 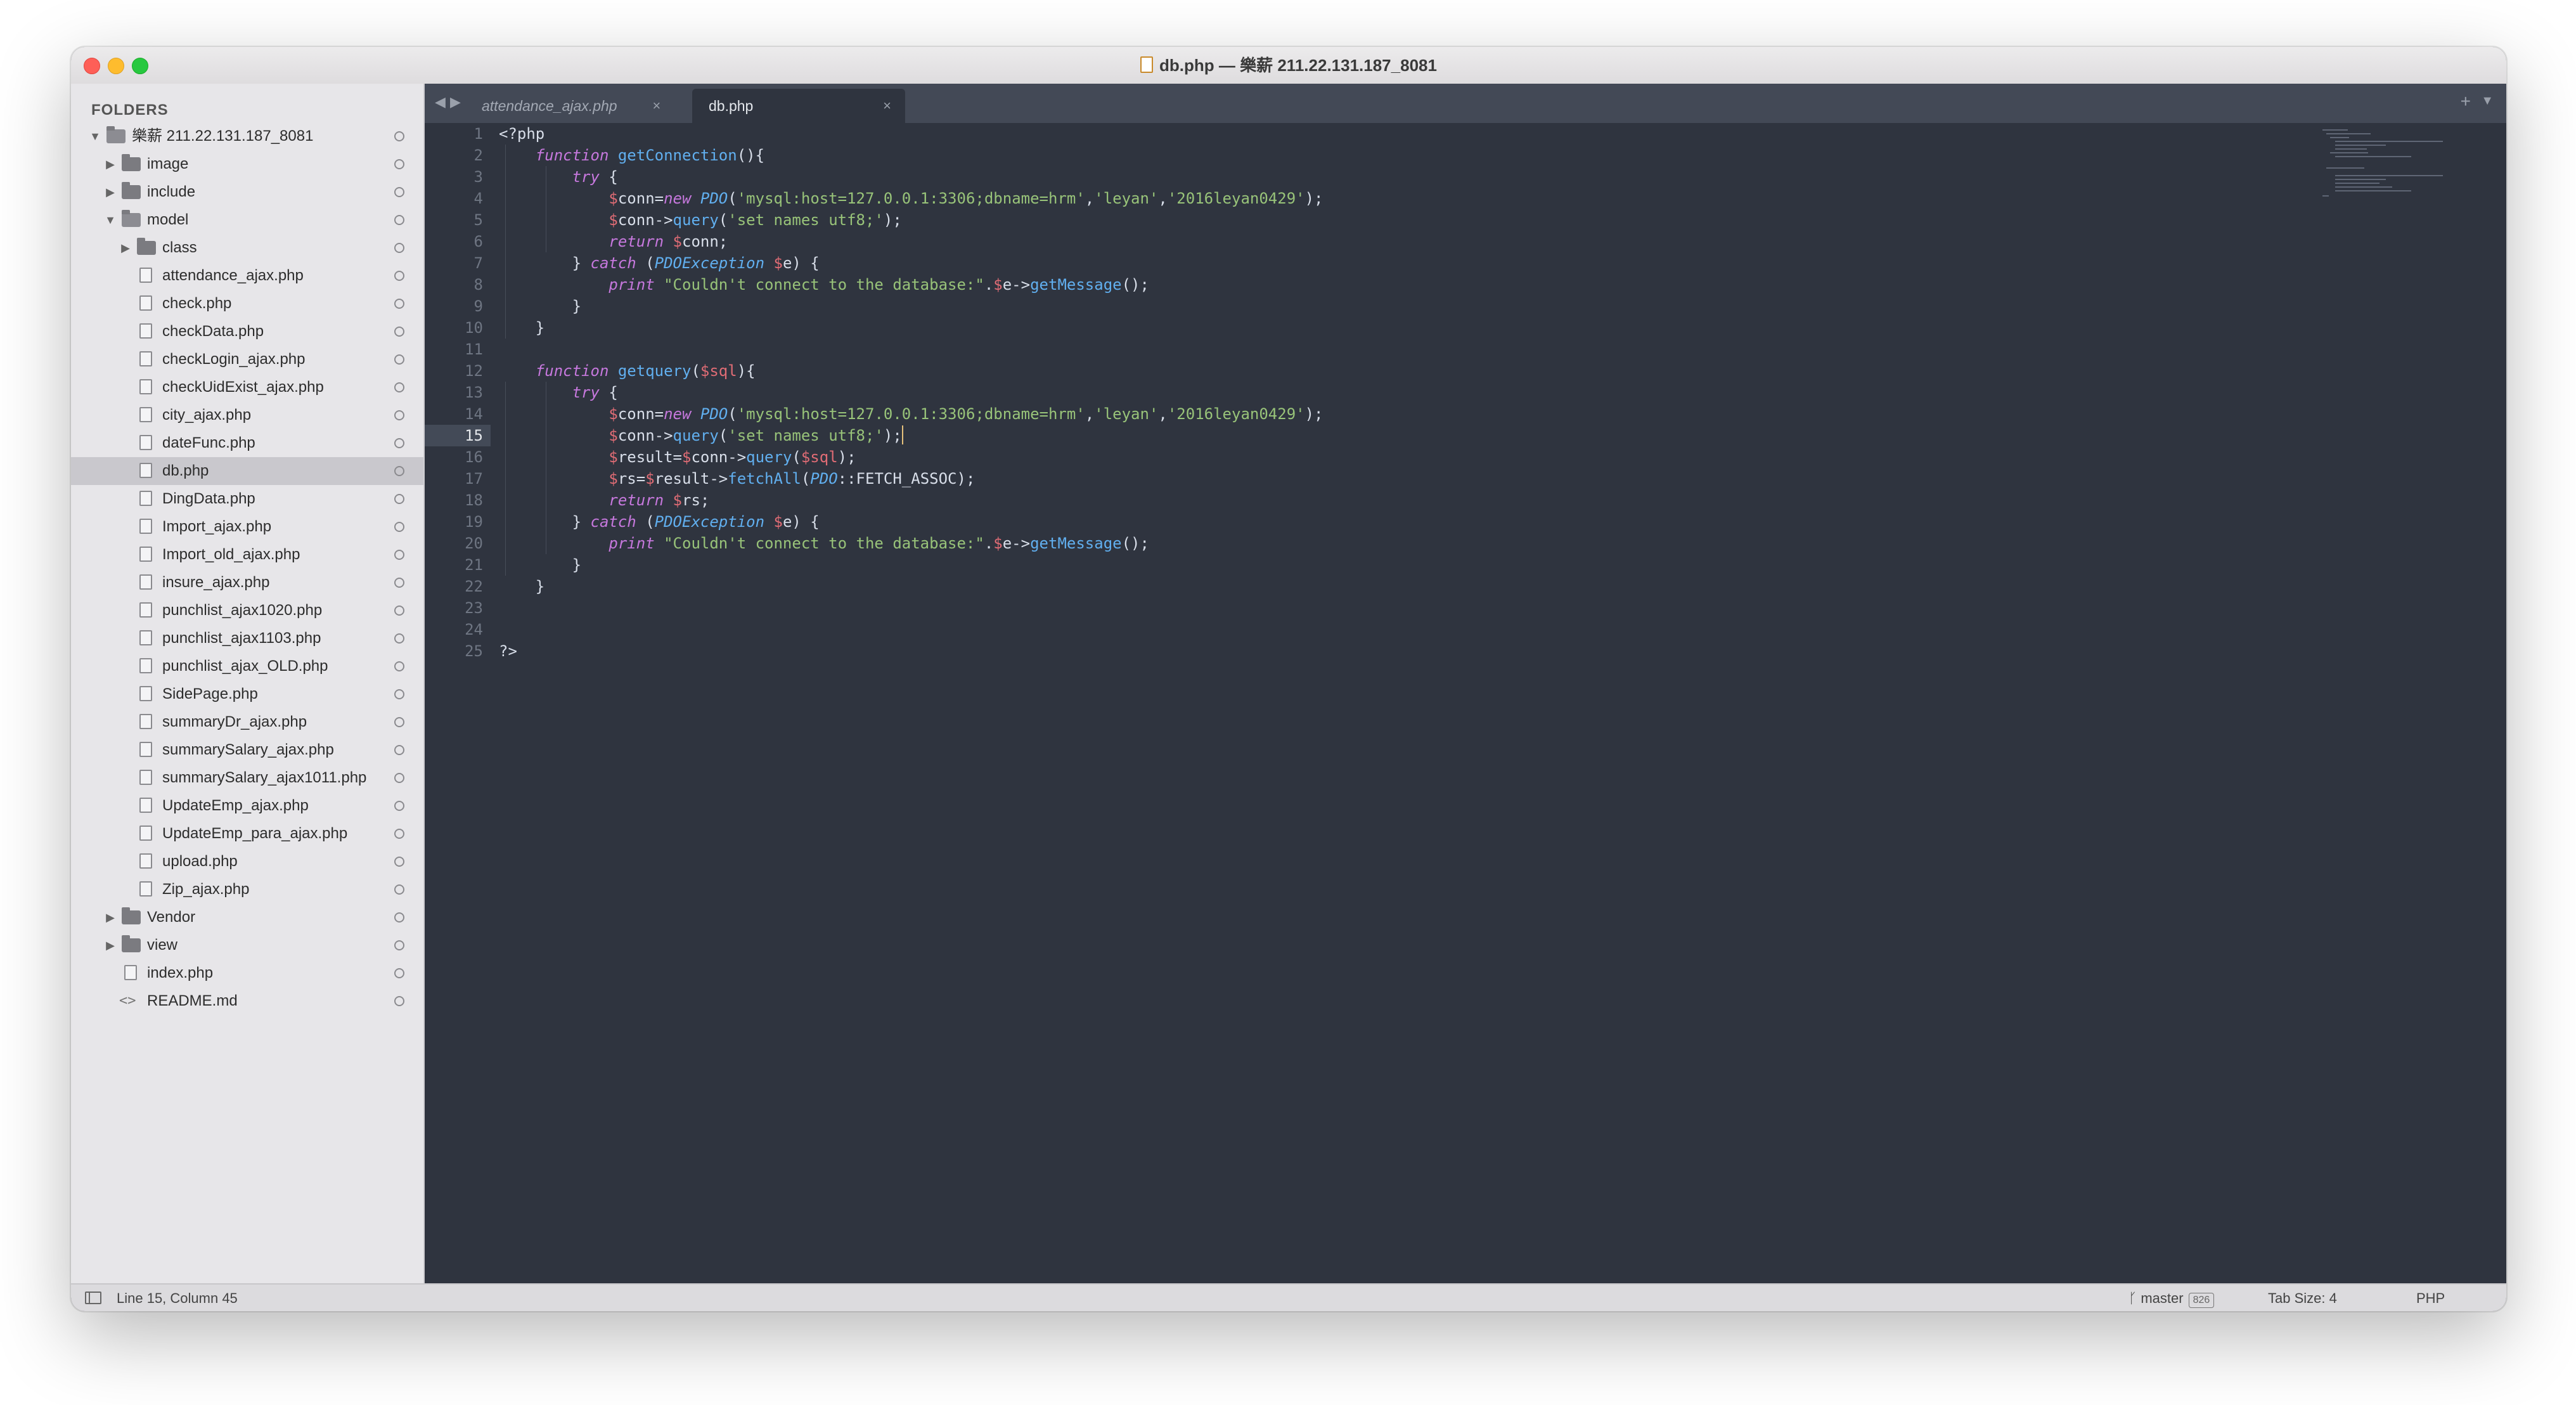 What do you see at coordinates (1147, 64) in the screenshot?
I see `php-file-icon` at bounding box center [1147, 64].